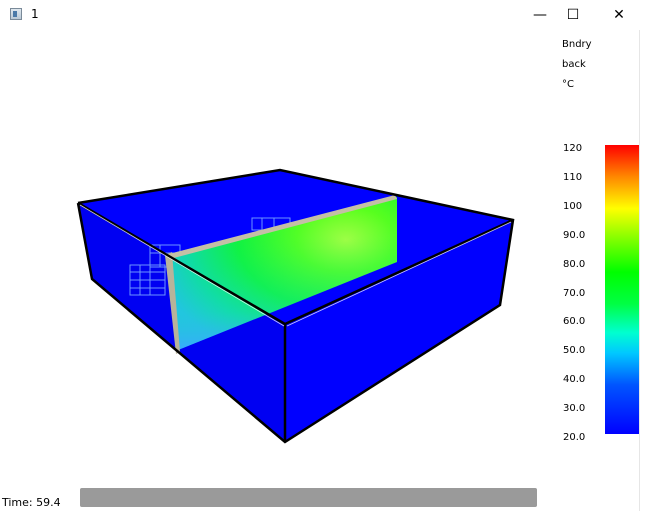  What do you see at coordinates (16, 14) in the screenshot?
I see `app-icon` at bounding box center [16, 14].